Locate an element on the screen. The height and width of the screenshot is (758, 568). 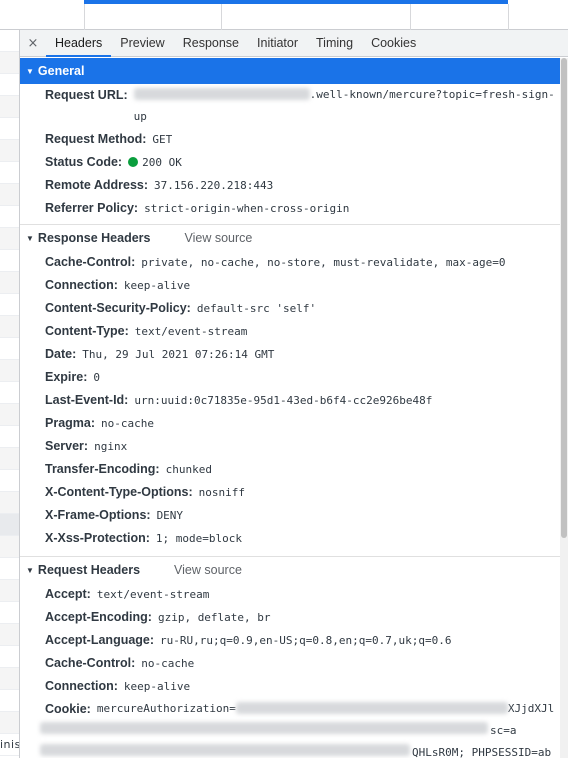
header-row: Accept-Encoding: gzip, deflate, br is located at coordinates (290, 617).